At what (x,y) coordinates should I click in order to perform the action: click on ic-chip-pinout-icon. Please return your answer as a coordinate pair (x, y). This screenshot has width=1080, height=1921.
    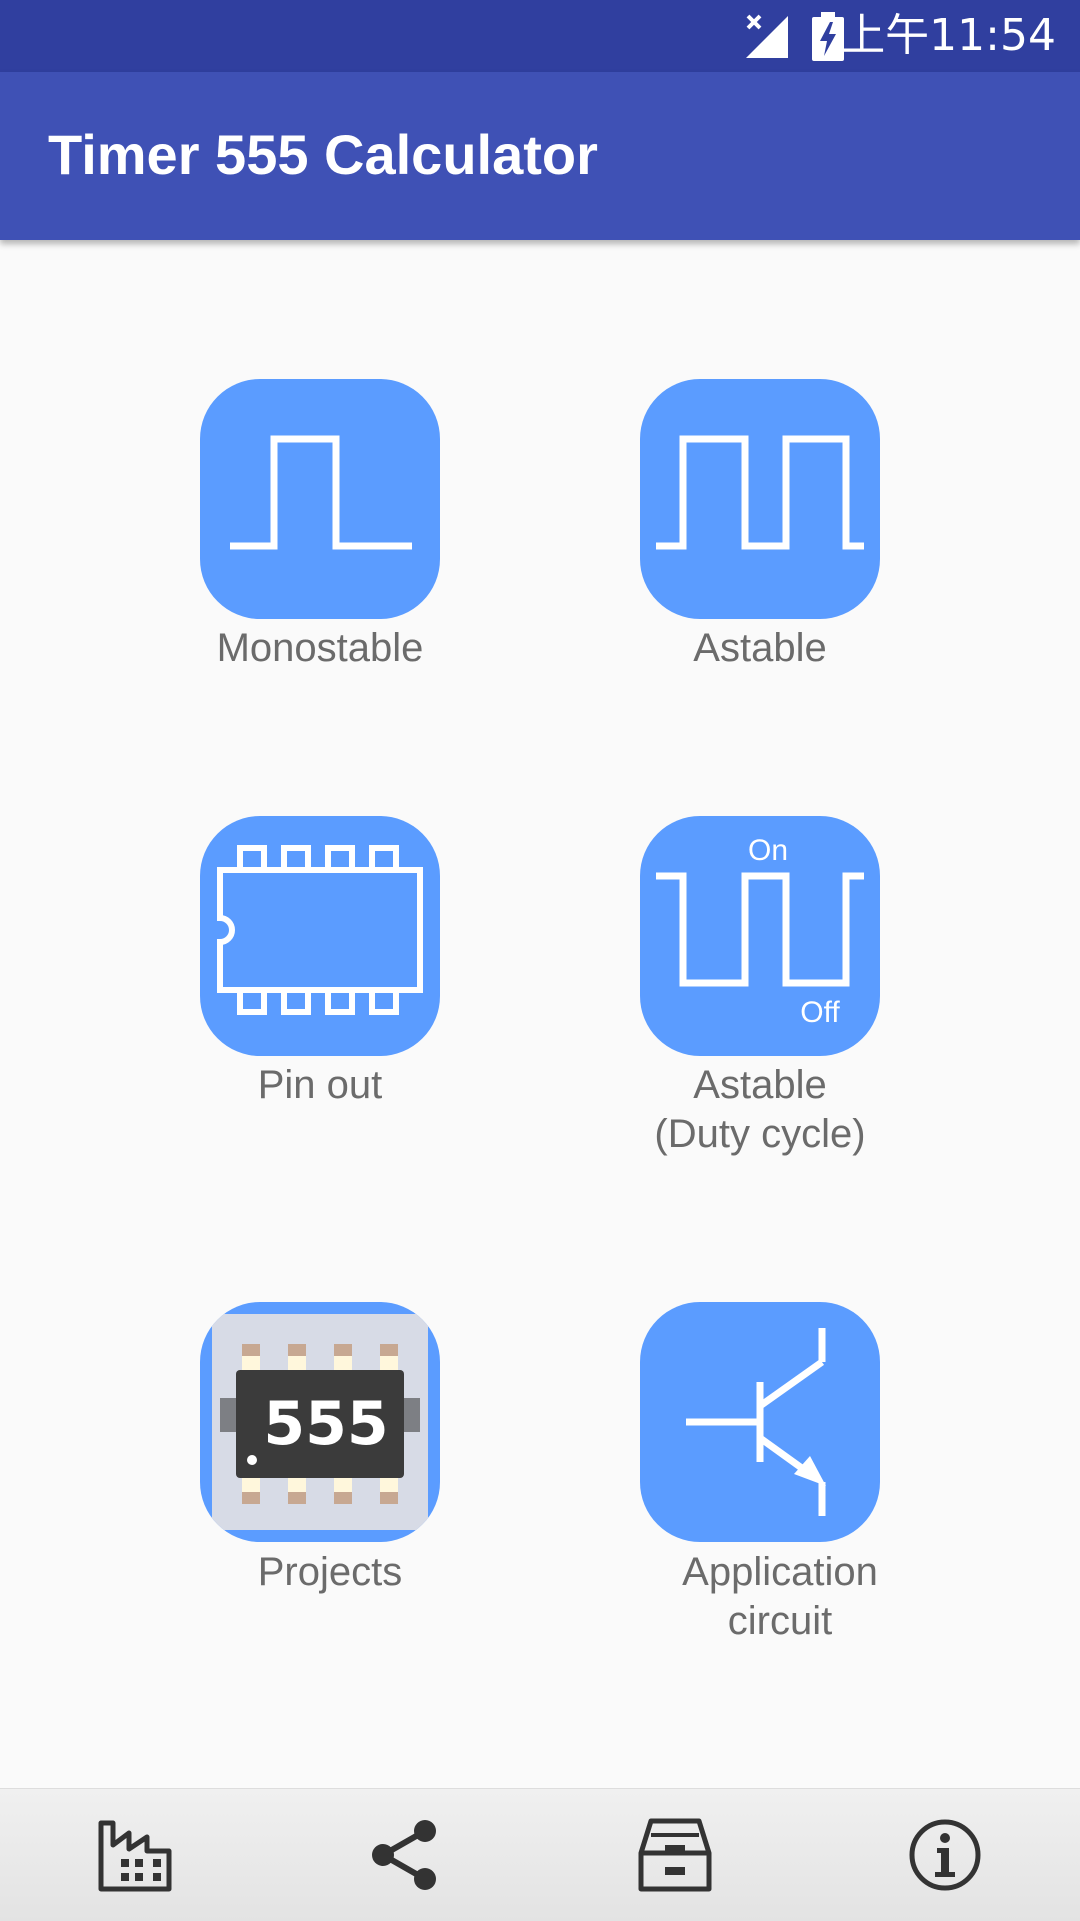
    Looking at the image, I should click on (320, 930).